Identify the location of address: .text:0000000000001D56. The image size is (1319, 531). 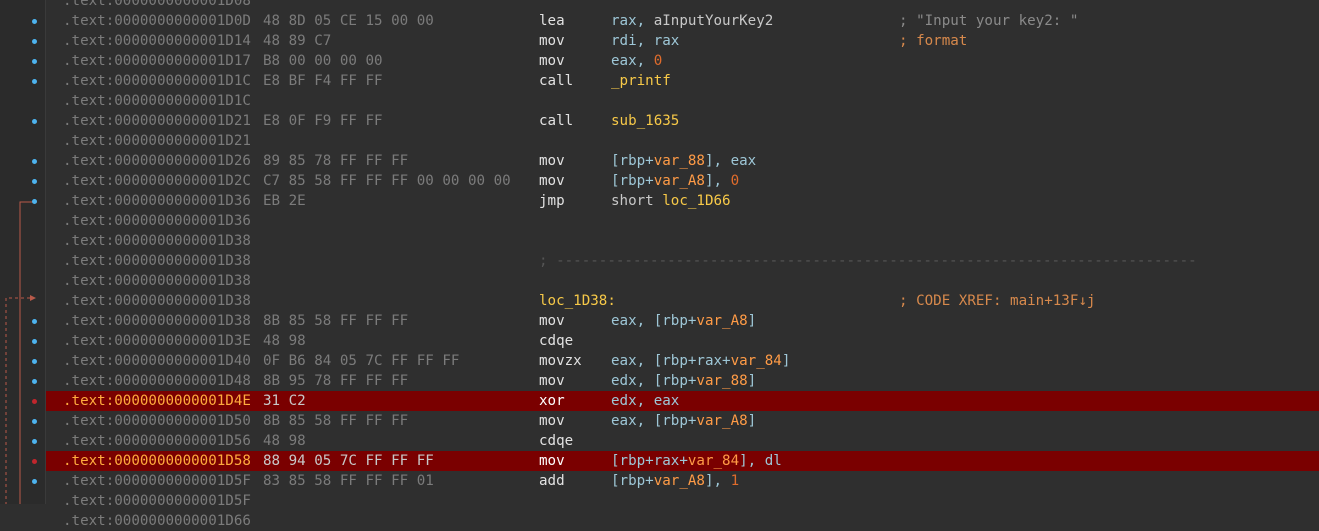
(157, 441).